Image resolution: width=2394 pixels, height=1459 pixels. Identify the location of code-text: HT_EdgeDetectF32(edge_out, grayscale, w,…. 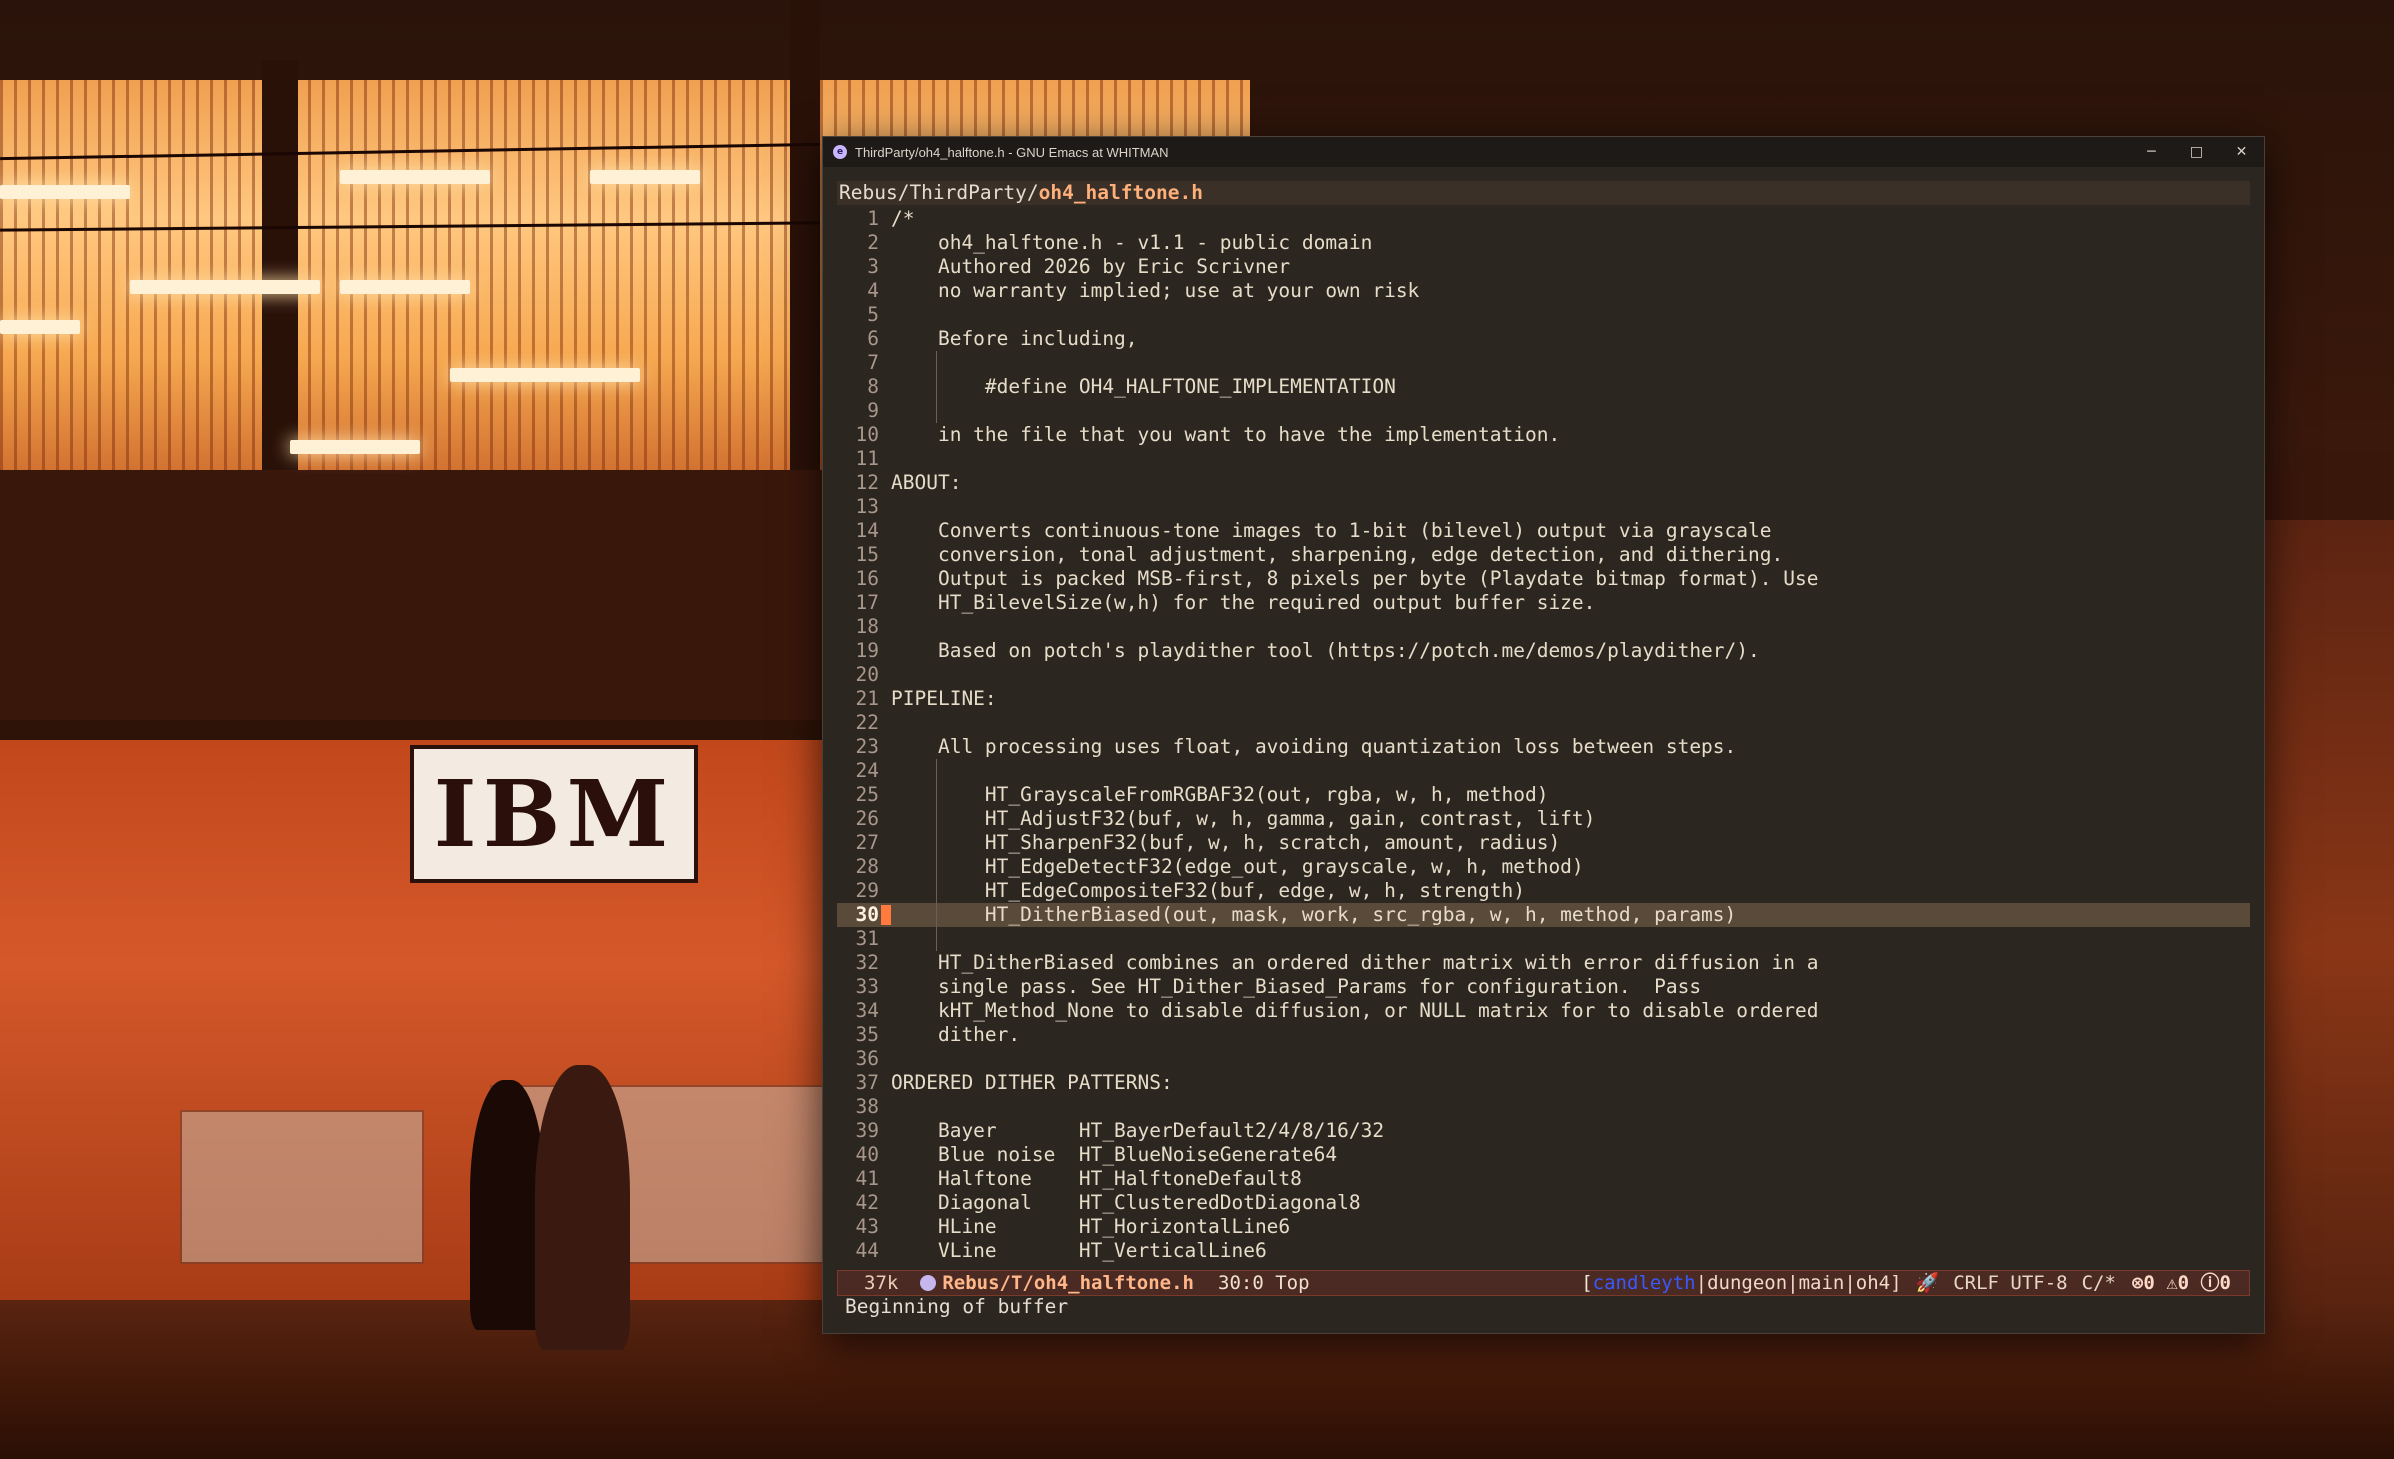
(1570, 867).